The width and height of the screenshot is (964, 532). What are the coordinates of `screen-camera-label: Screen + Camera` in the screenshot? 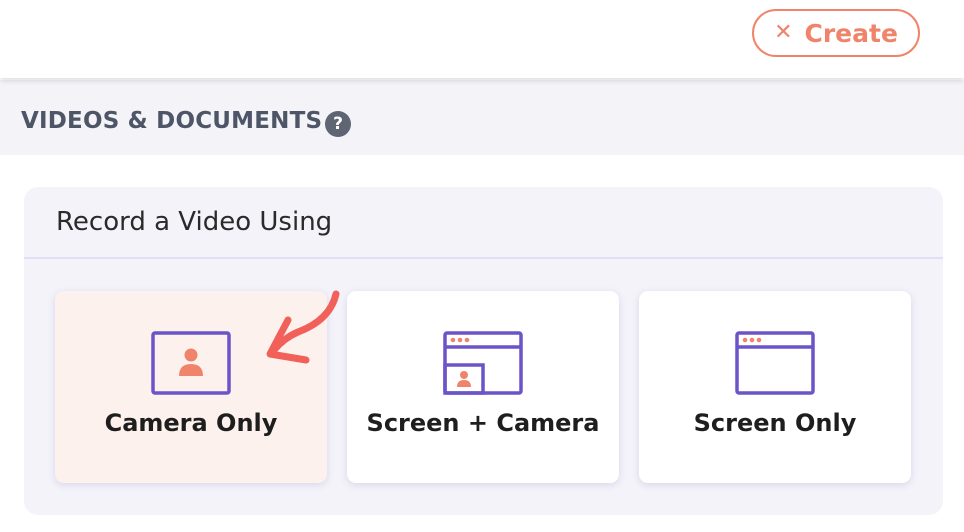 It's located at (483, 423).